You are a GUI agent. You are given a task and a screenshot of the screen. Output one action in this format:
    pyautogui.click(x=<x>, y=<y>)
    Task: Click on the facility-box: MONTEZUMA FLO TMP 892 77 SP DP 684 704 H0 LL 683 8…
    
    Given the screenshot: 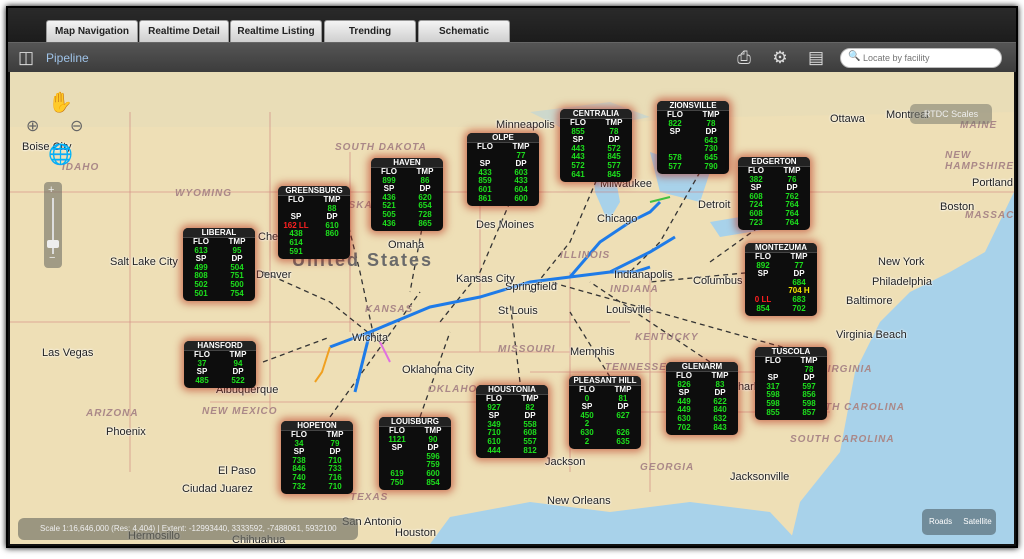 What is the action you would take?
    pyautogui.click(x=781, y=280)
    